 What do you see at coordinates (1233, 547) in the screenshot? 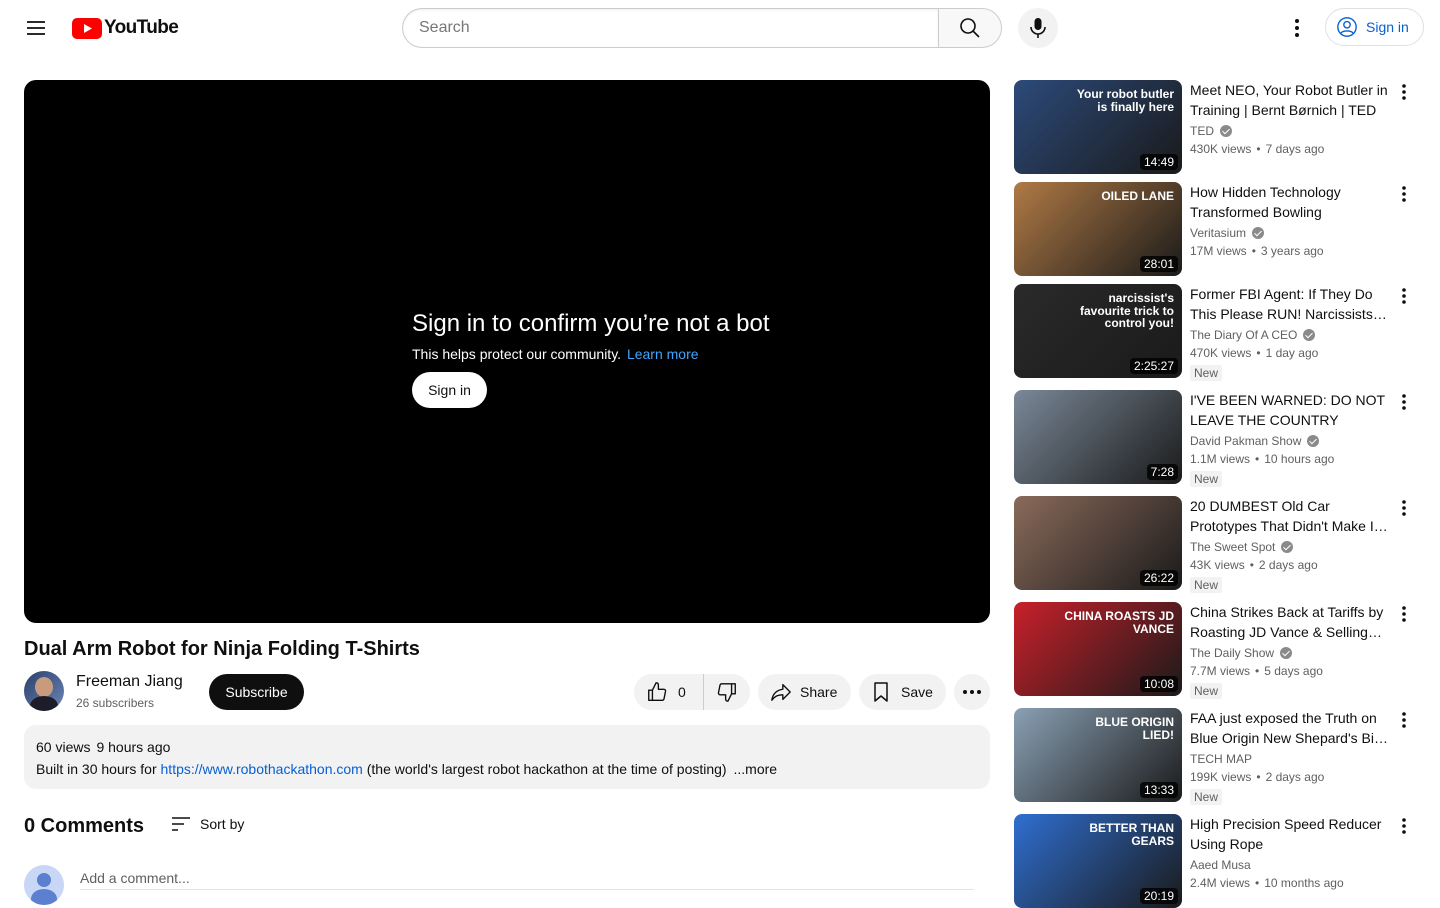
I see `recommended-channel-name: The Sweet Spot` at bounding box center [1233, 547].